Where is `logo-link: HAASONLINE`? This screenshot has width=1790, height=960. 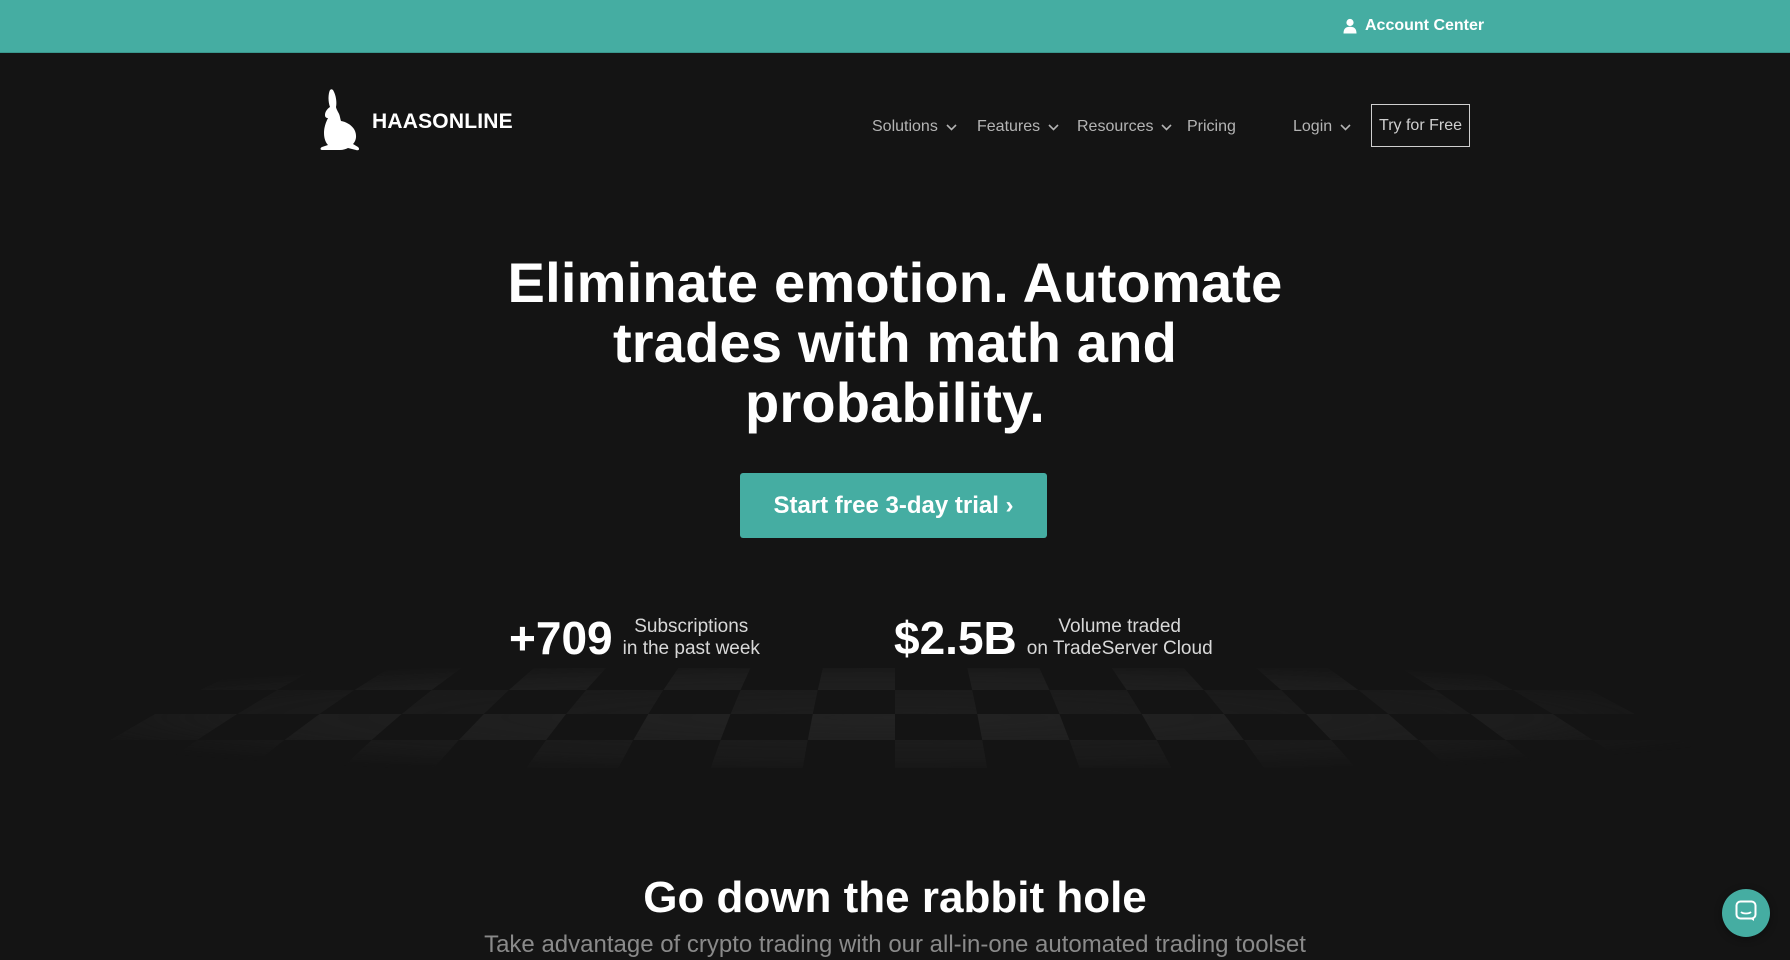 logo-link: HAASONLINE is located at coordinates (414, 122).